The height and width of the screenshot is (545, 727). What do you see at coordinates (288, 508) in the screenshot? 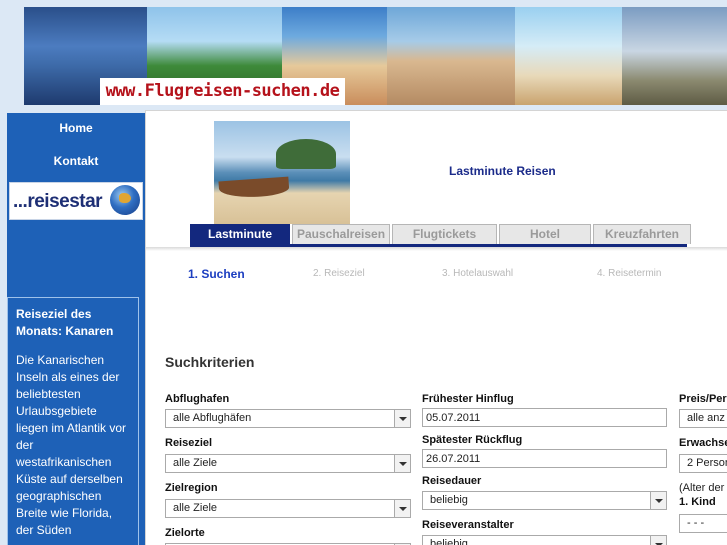
I see `zielregion-select: alle Ziele` at bounding box center [288, 508].